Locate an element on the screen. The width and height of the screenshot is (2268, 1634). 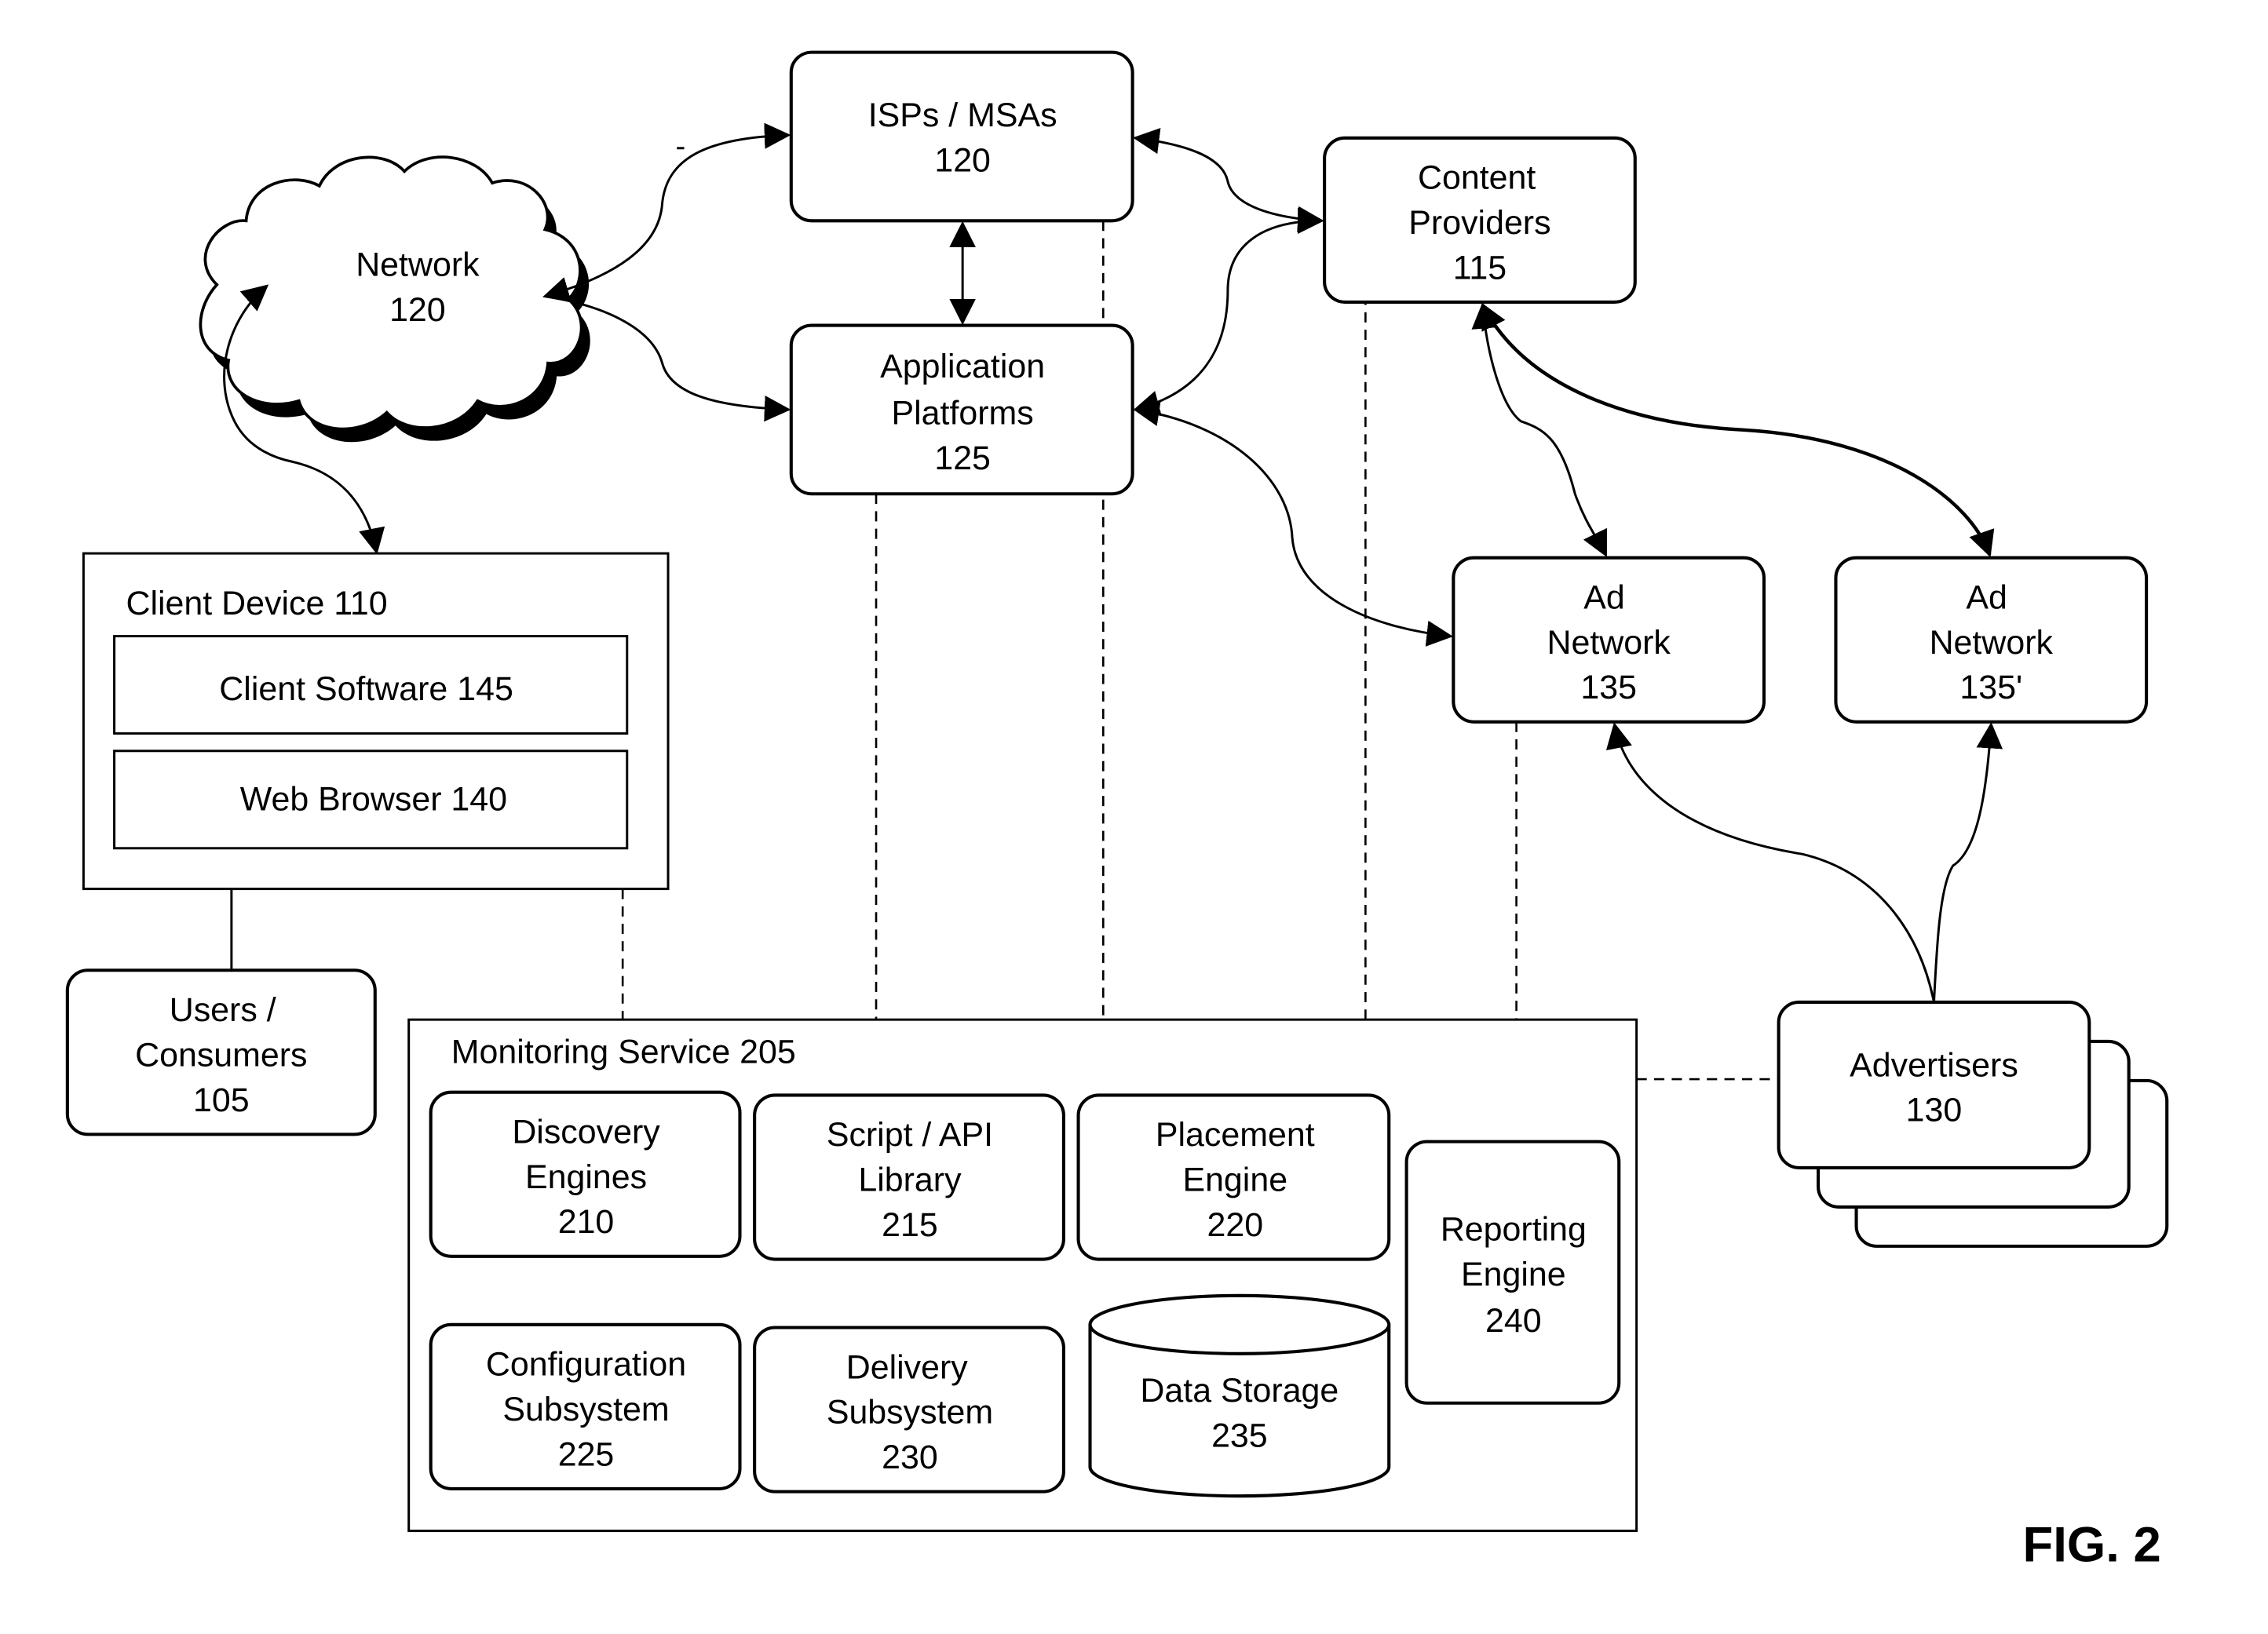
client-software-label: Client Software 145 is located at coordinates (366, 689).